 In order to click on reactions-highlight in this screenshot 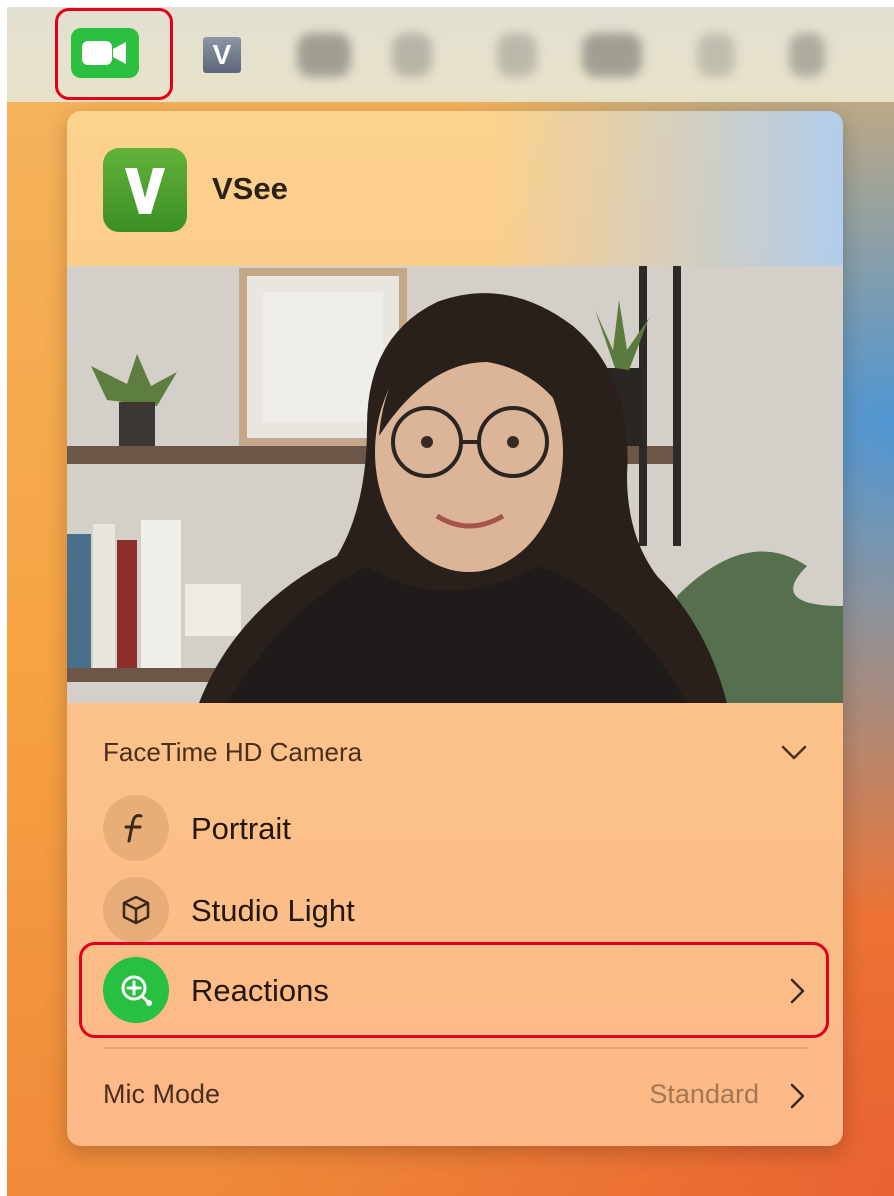, I will do `click(454, 990)`.